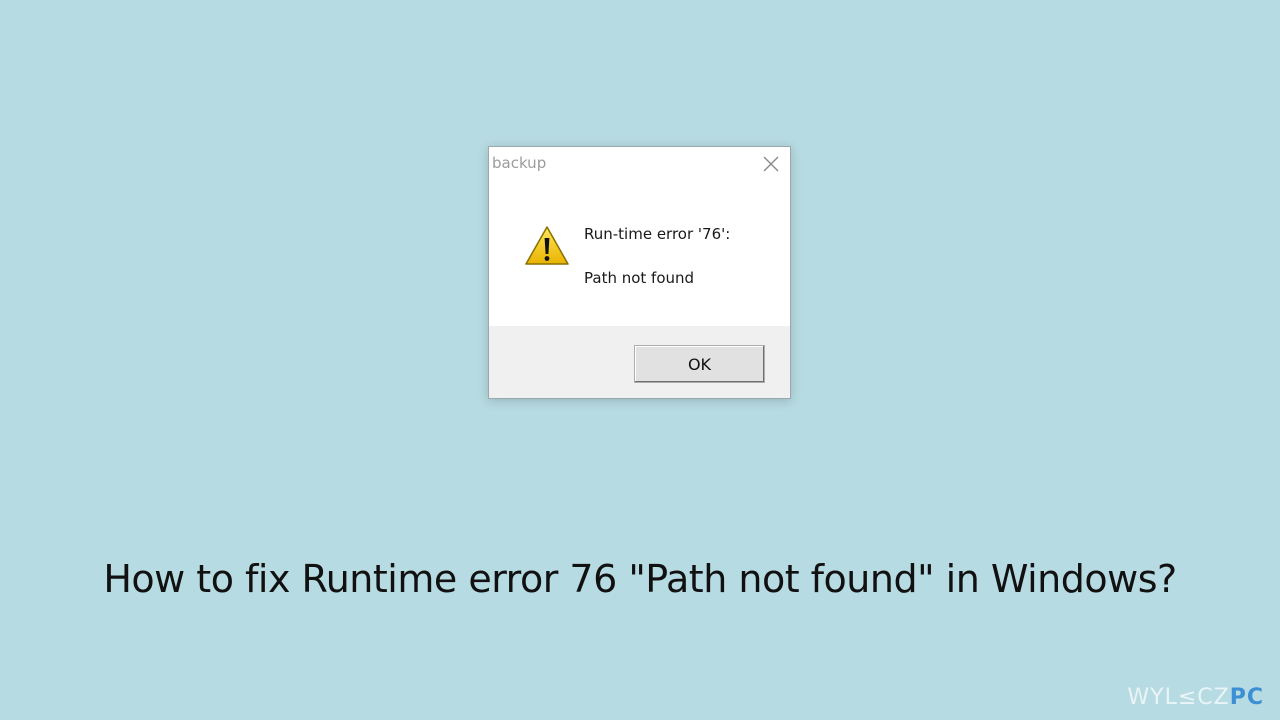 The width and height of the screenshot is (1280, 720). What do you see at coordinates (1178, 697) in the screenshot?
I see `watermark-main-text: WYL≤CZ` at bounding box center [1178, 697].